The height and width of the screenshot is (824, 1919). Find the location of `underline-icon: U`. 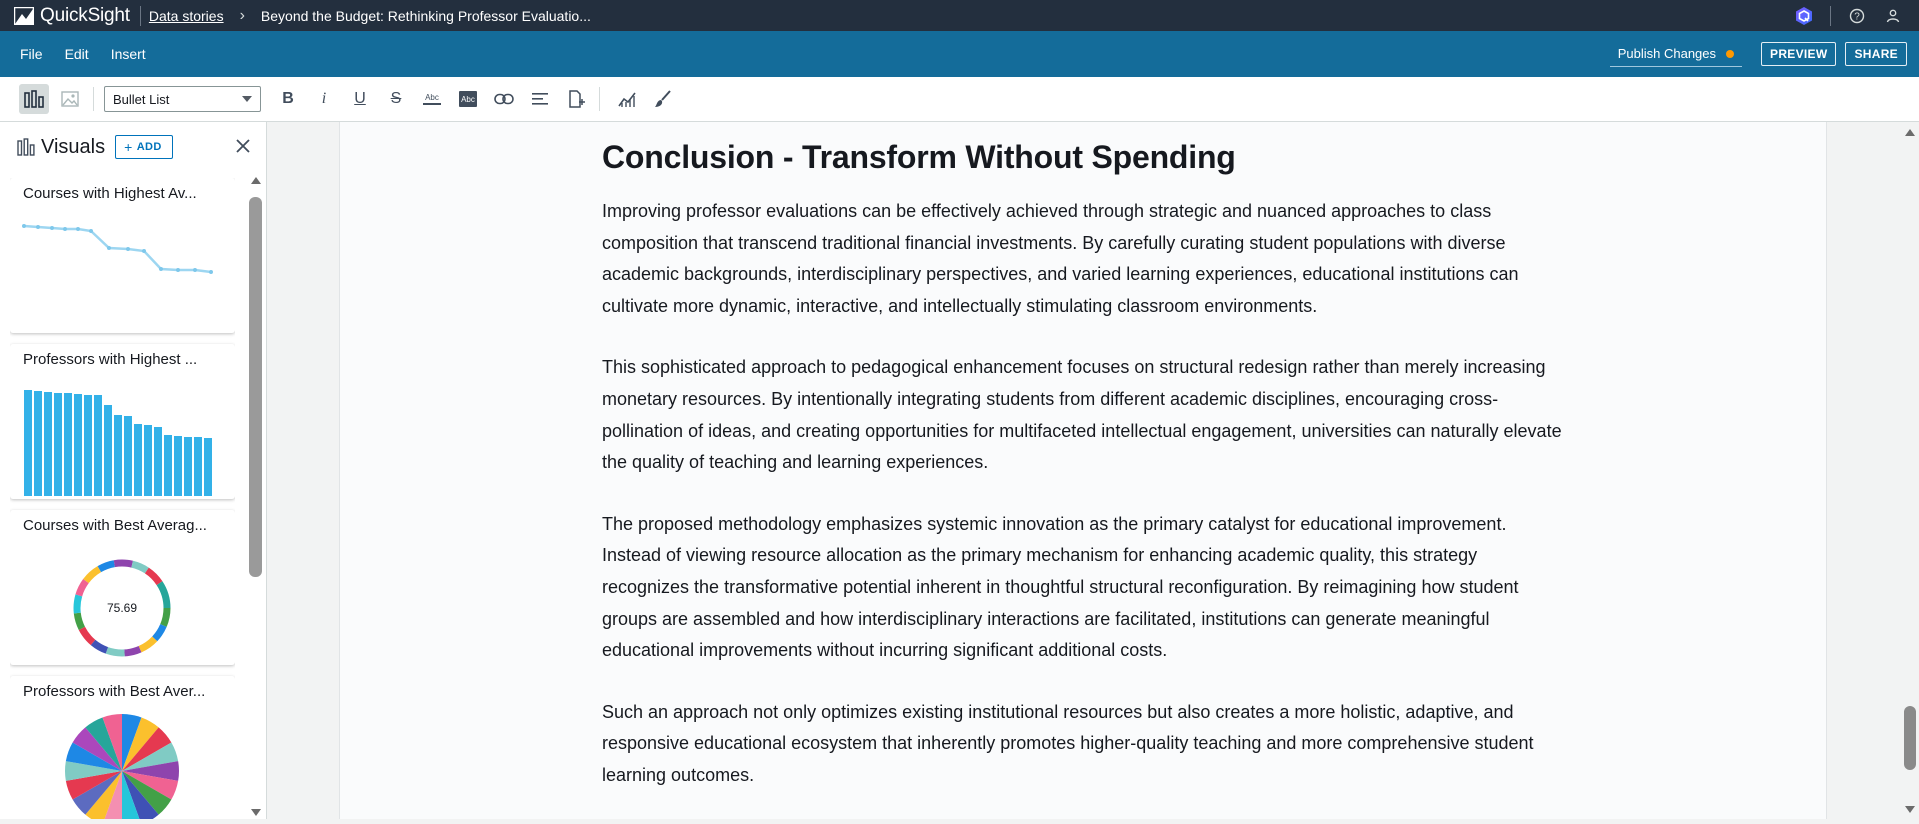

underline-icon: U is located at coordinates (360, 98).